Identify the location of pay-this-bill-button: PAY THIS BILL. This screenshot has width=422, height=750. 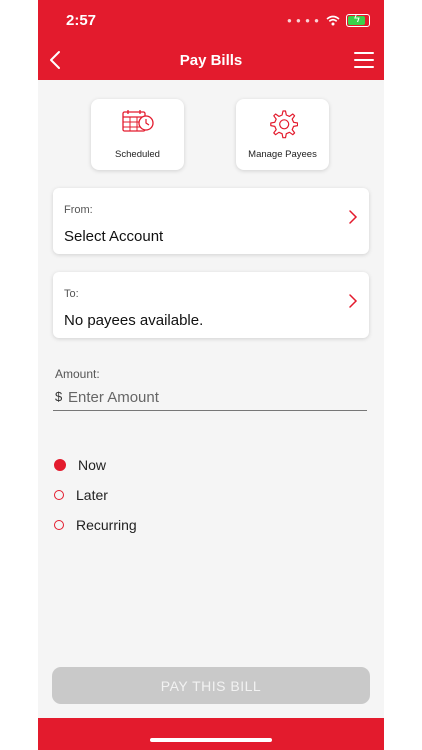
(211, 685).